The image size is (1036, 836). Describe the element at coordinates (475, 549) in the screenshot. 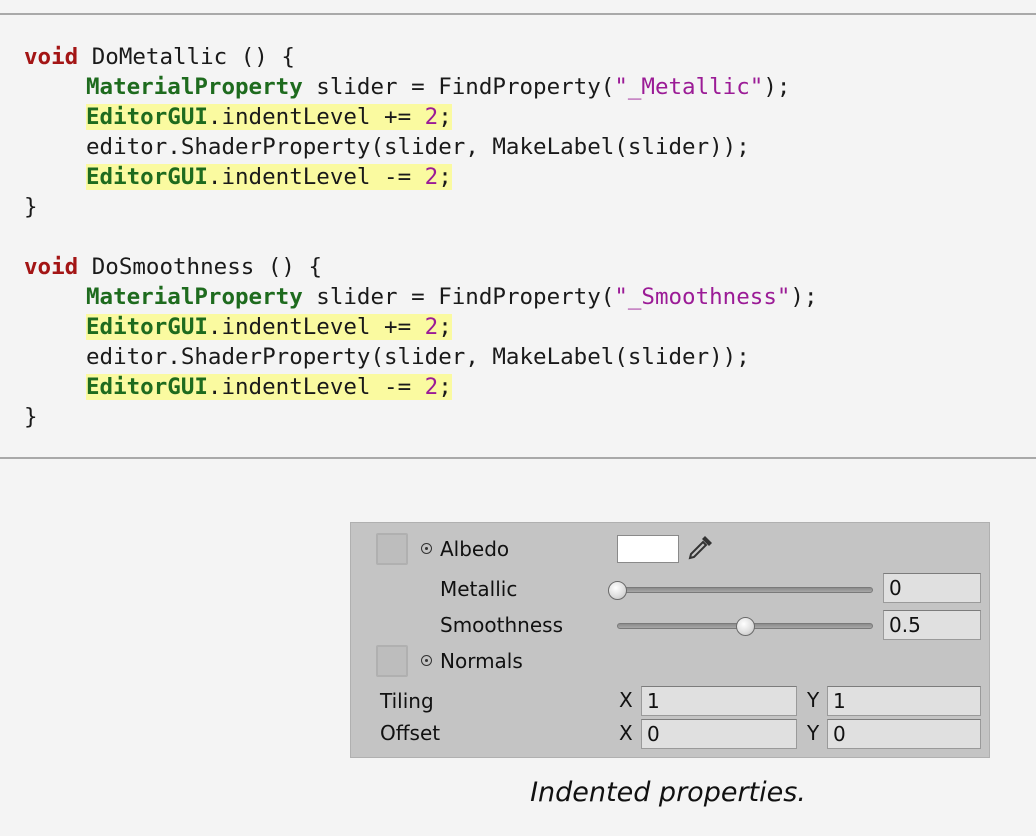

I see `albedo-label: Albedo` at that location.